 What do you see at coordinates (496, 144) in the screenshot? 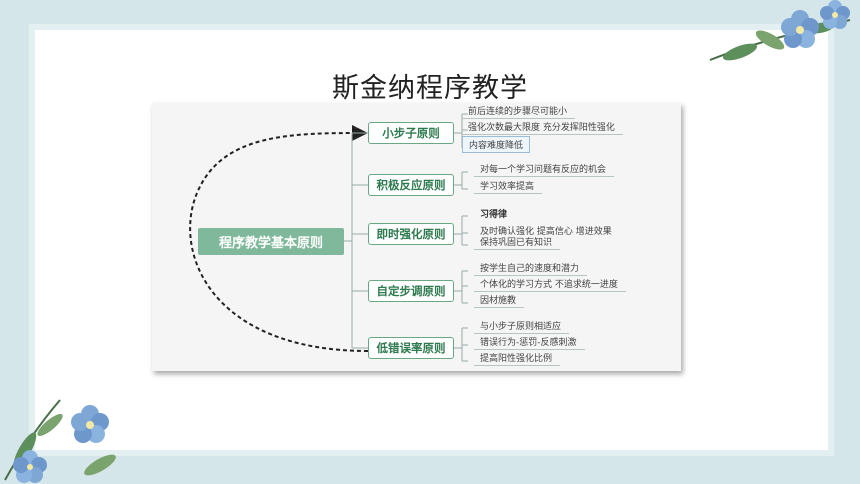
I see `leaf-text-highlighted: 内容难度降低` at bounding box center [496, 144].